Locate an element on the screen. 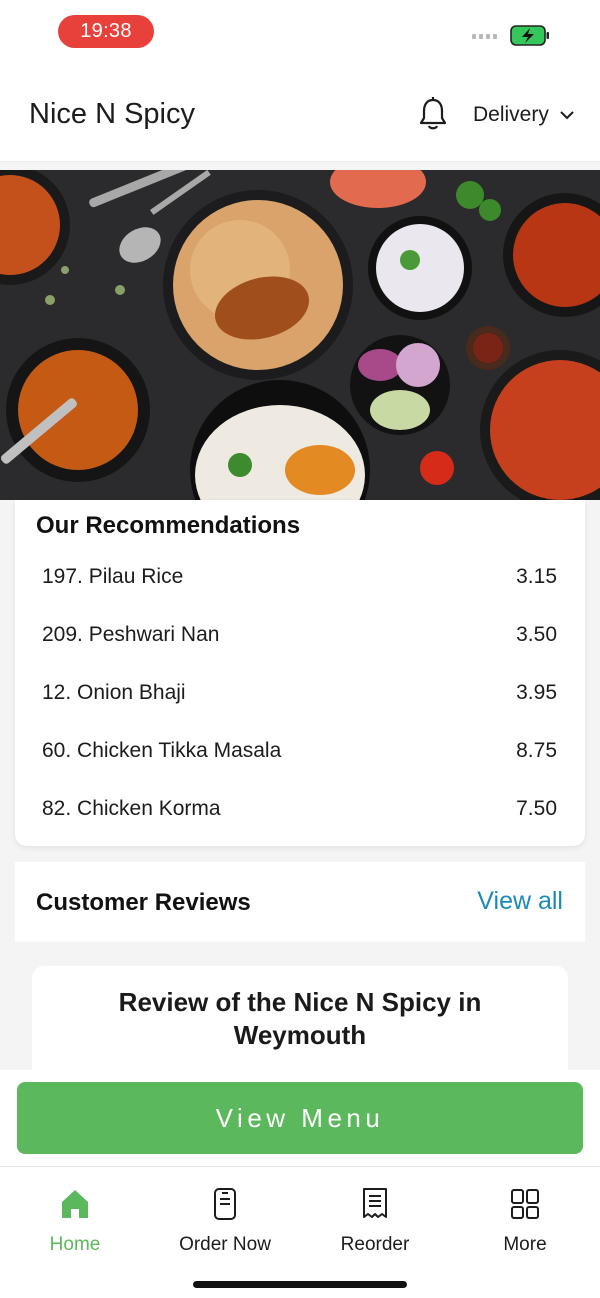  customer-reviews-header: Customer Reviews View all is located at coordinates (300, 902).